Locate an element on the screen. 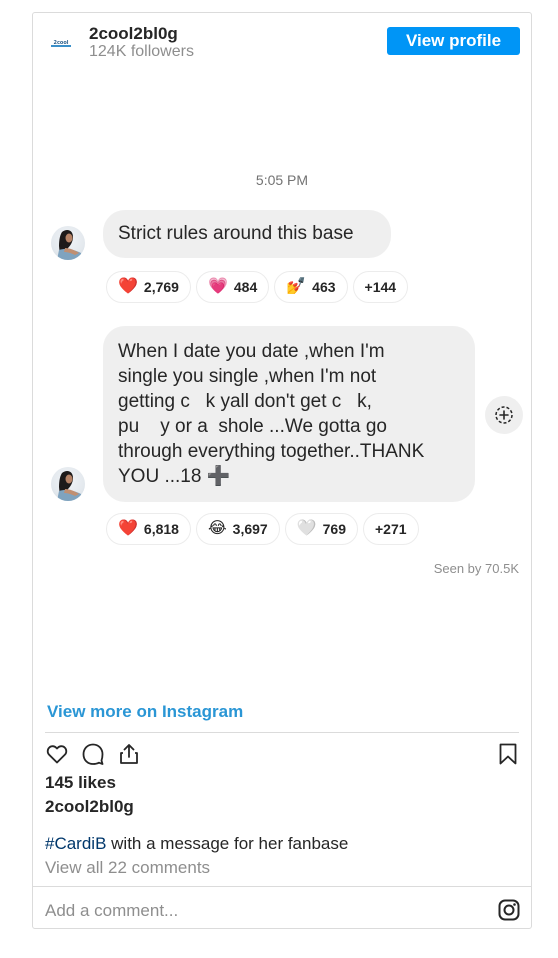  comment-icon is located at coordinates (93, 756).